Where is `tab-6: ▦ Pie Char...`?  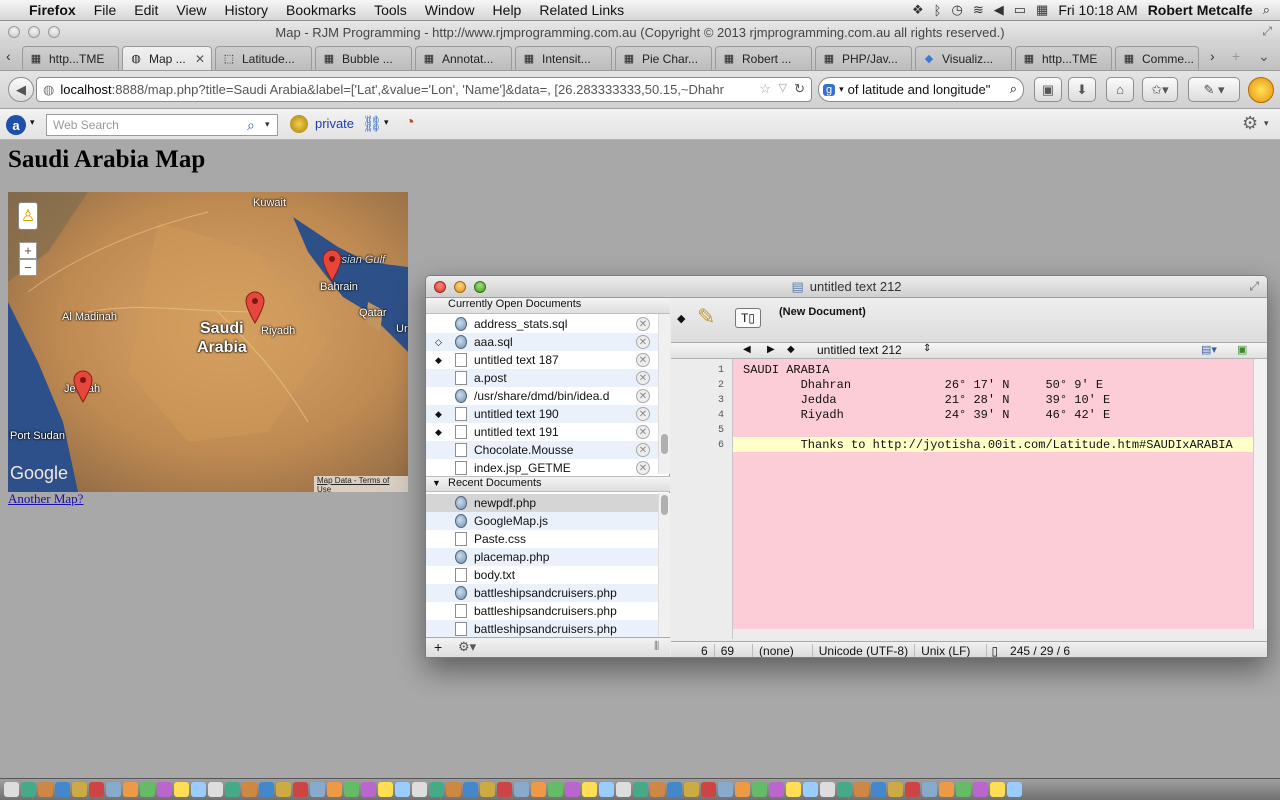 tab-6: ▦ Pie Char... is located at coordinates (663, 58).